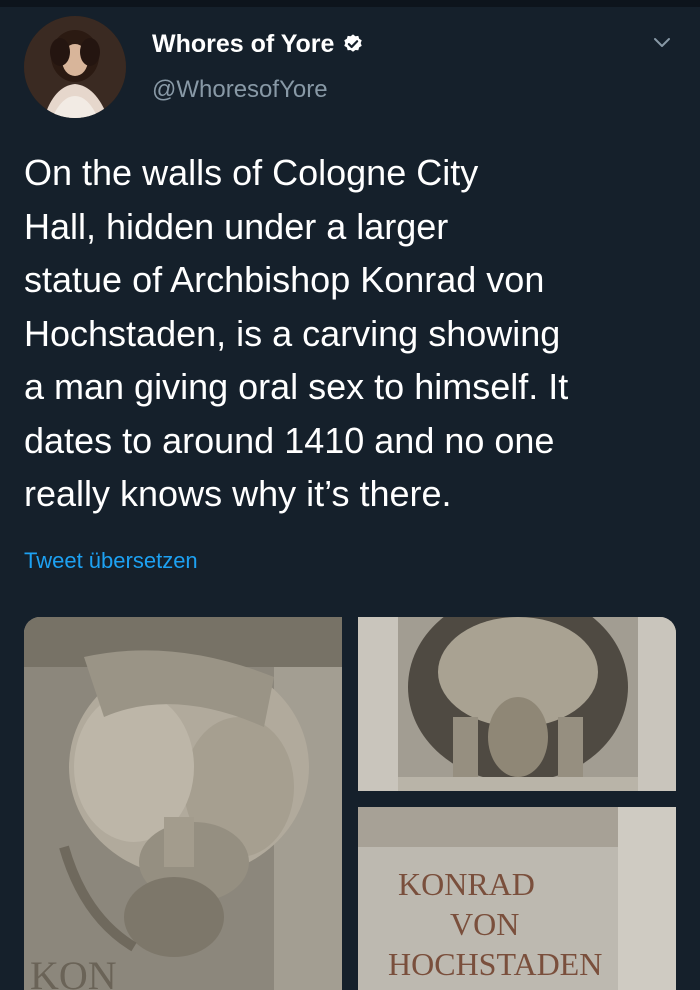 The width and height of the screenshot is (700, 990). What do you see at coordinates (495, 964) in the screenshot?
I see `inscription-line-3: HOCHSTADEN` at bounding box center [495, 964].